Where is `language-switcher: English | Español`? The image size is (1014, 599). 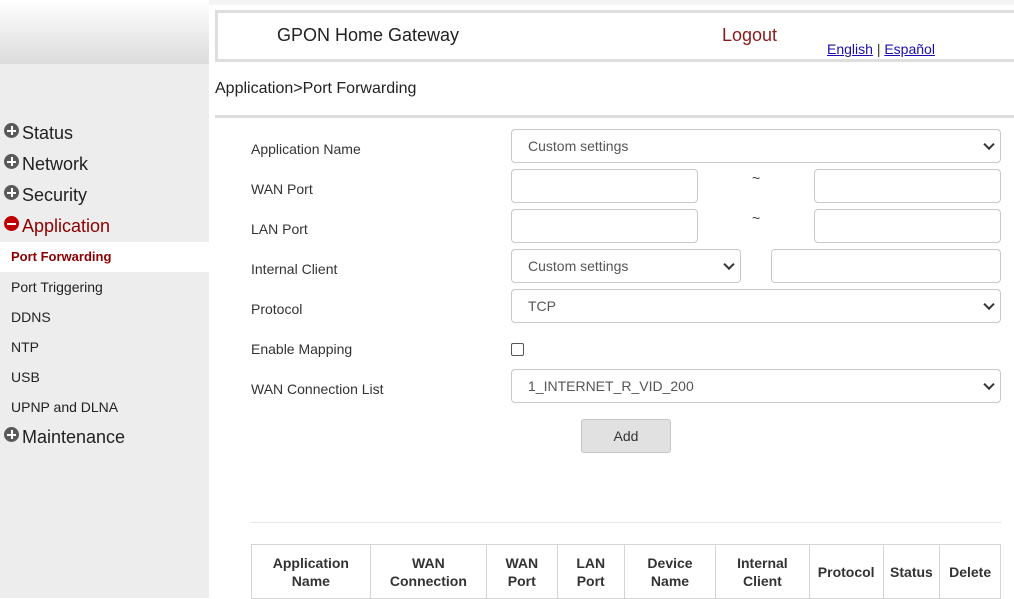 language-switcher: English | Español is located at coordinates (881, 49).